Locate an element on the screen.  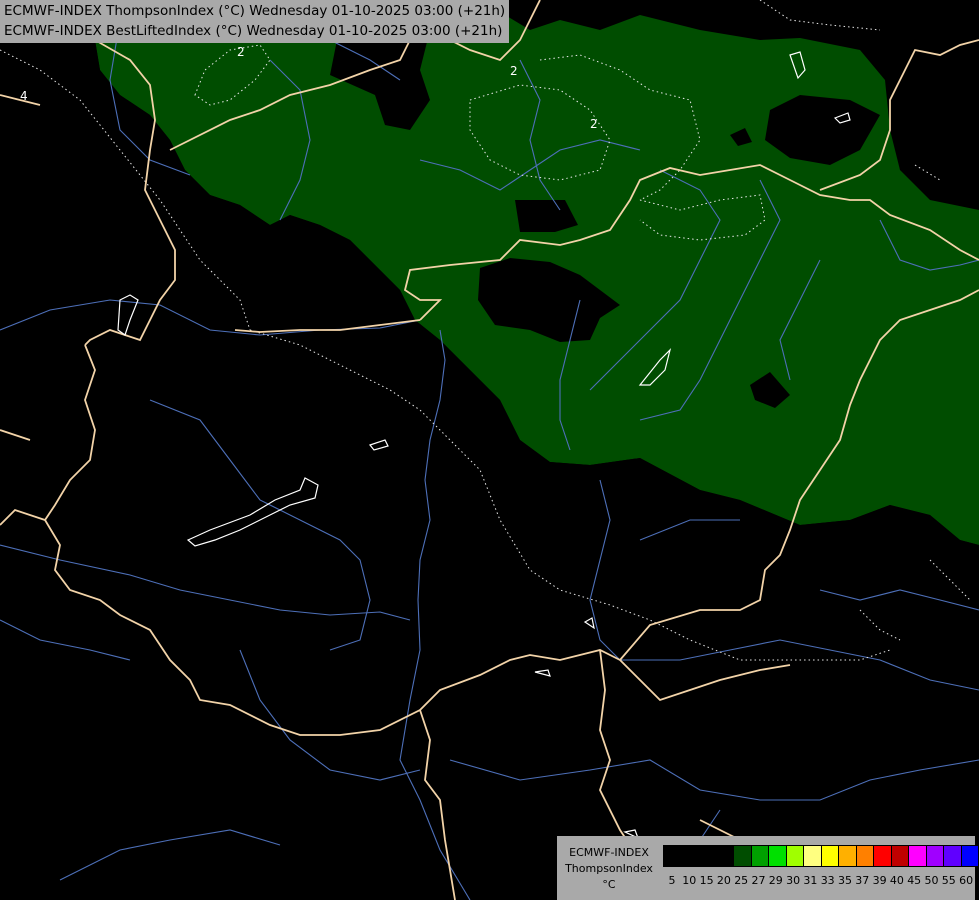
legend-tick-label: 30 is located at coordinates (793, 880).